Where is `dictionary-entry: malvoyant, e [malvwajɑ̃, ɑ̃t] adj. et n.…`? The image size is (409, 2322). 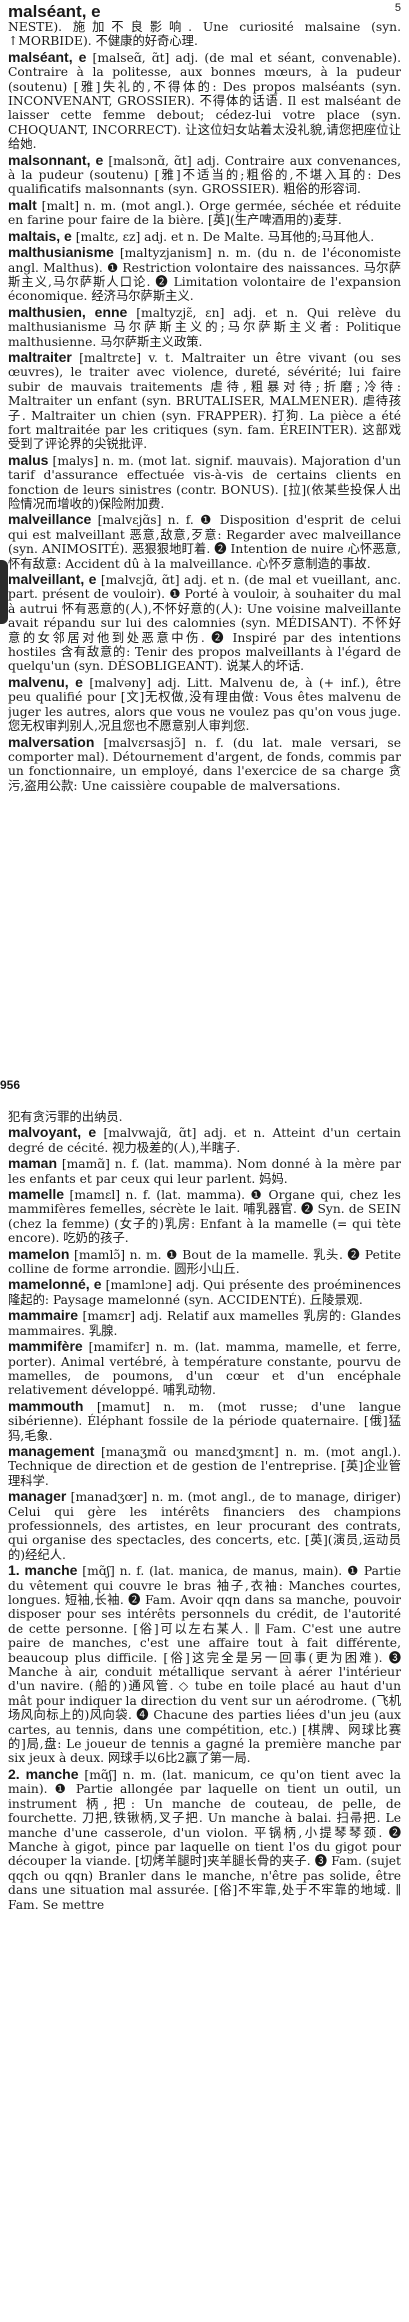 dictionary-entry: malvoyant, e [malvwajɑ̃, ɑ̃t] adj. et n.… is located at coordinates (204, 1140).